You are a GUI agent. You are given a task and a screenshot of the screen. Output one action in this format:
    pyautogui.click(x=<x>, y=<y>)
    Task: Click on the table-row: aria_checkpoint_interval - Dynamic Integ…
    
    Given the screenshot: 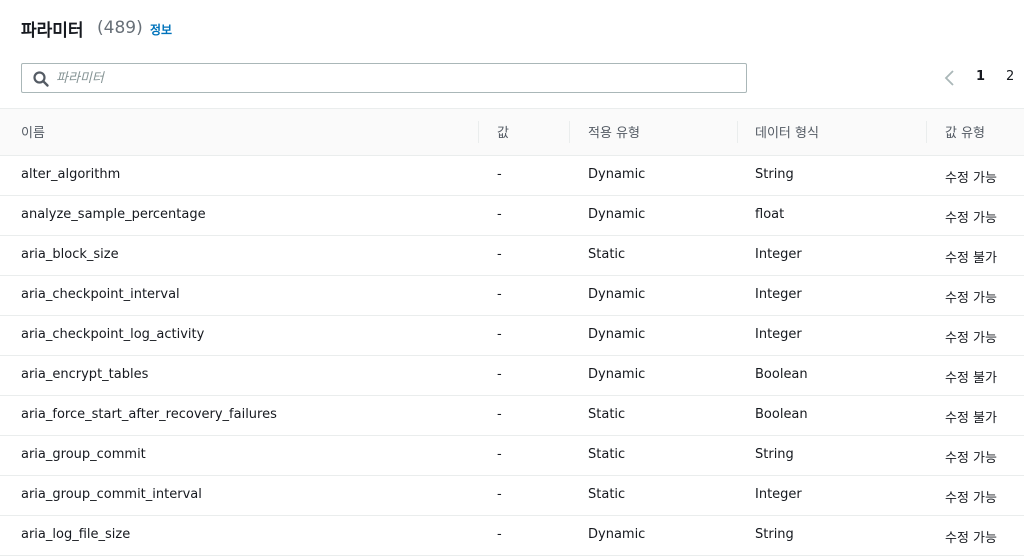 What is the action you would take?
    pyautogui.click(x=512, y=296)
    